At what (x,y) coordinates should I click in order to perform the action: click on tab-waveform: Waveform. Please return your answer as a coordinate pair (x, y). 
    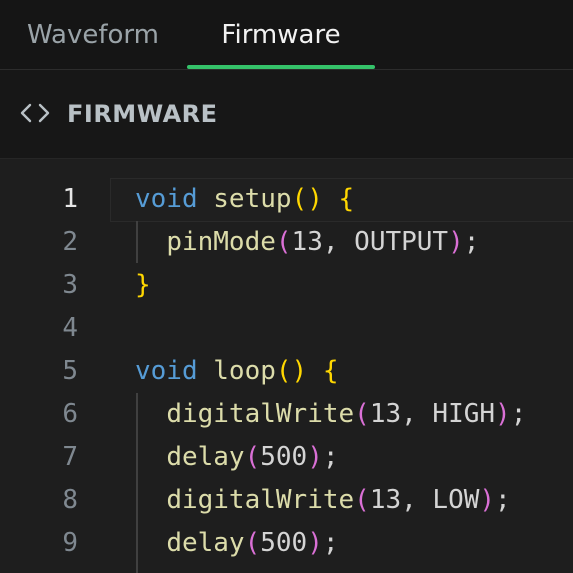
    Looking at the image, I should click on (93, 34).